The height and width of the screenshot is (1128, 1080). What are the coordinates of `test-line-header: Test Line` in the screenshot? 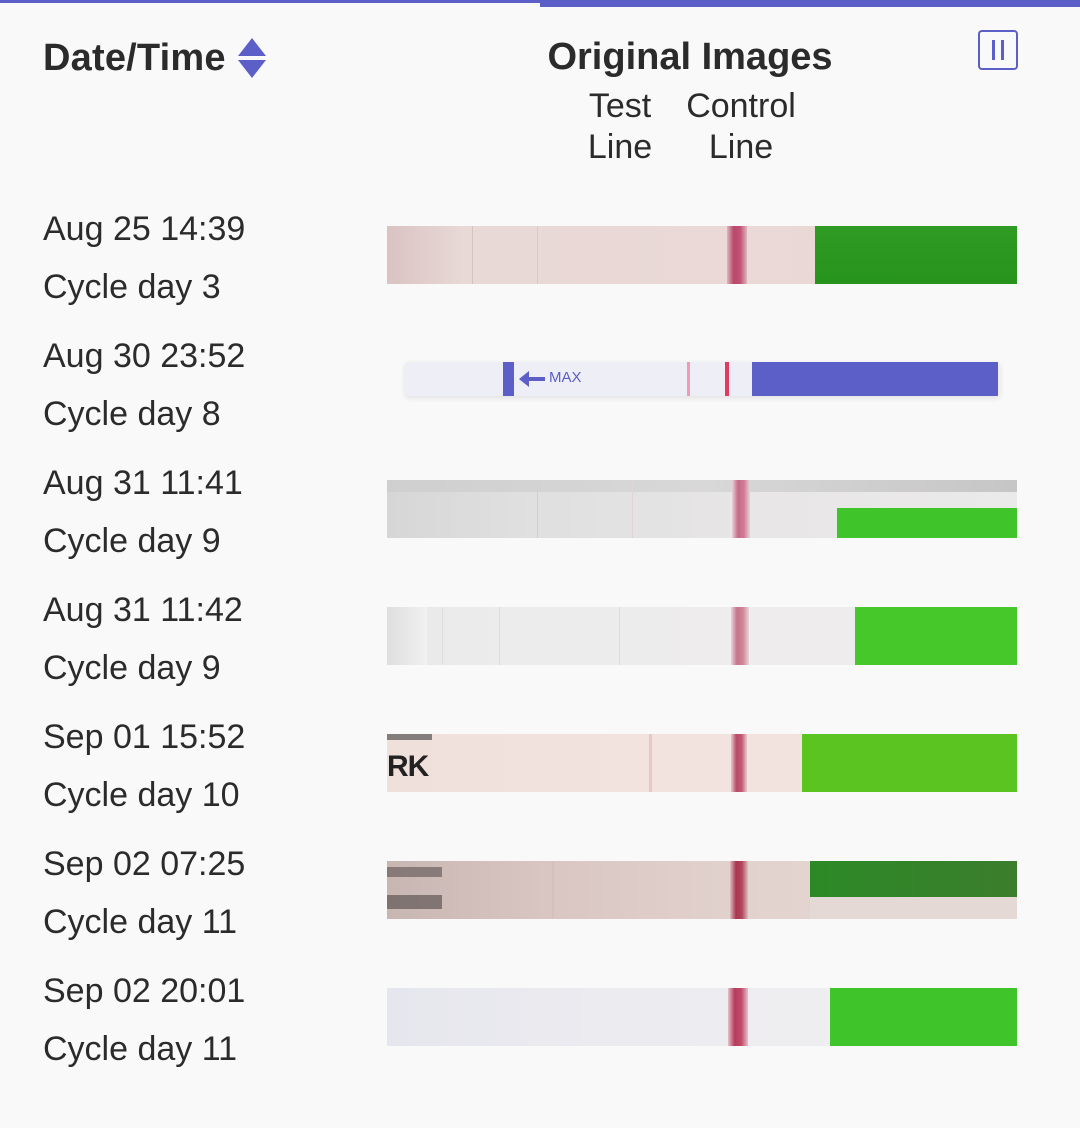 It's located at (620, 127).